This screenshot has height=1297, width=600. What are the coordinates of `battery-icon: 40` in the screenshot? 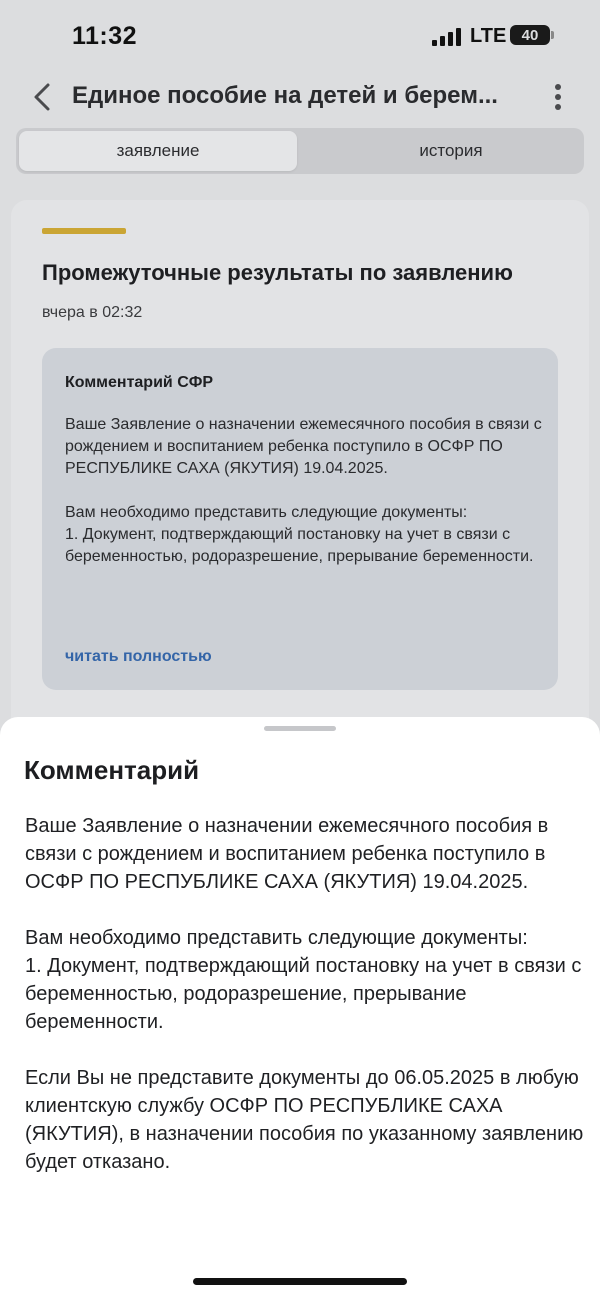 It's located at (530, 35).